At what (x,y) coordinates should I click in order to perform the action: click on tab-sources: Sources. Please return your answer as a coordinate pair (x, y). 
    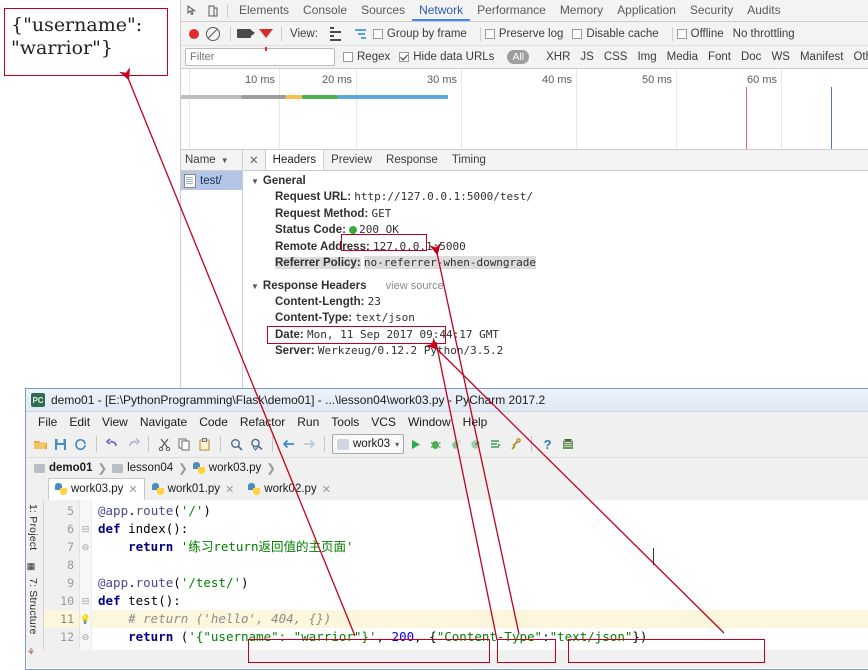
    Looking at the image, I should click on (383, 10).